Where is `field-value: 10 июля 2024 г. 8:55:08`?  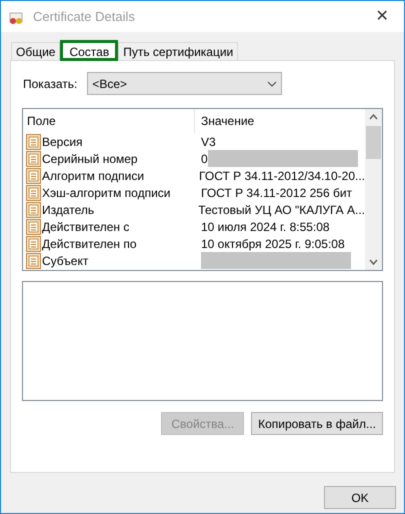 field-value: 10 июля 2024 г. 8:55:08 is located at coordinates (265, 227).